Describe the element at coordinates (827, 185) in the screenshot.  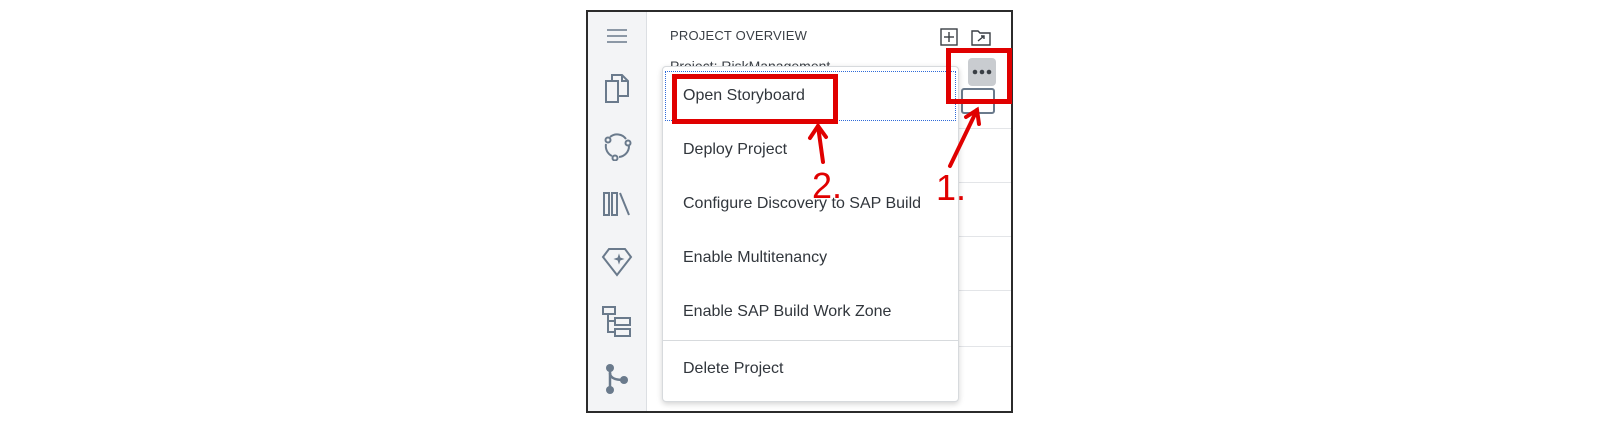
I see `annotation-step-2: 2.` at that location.